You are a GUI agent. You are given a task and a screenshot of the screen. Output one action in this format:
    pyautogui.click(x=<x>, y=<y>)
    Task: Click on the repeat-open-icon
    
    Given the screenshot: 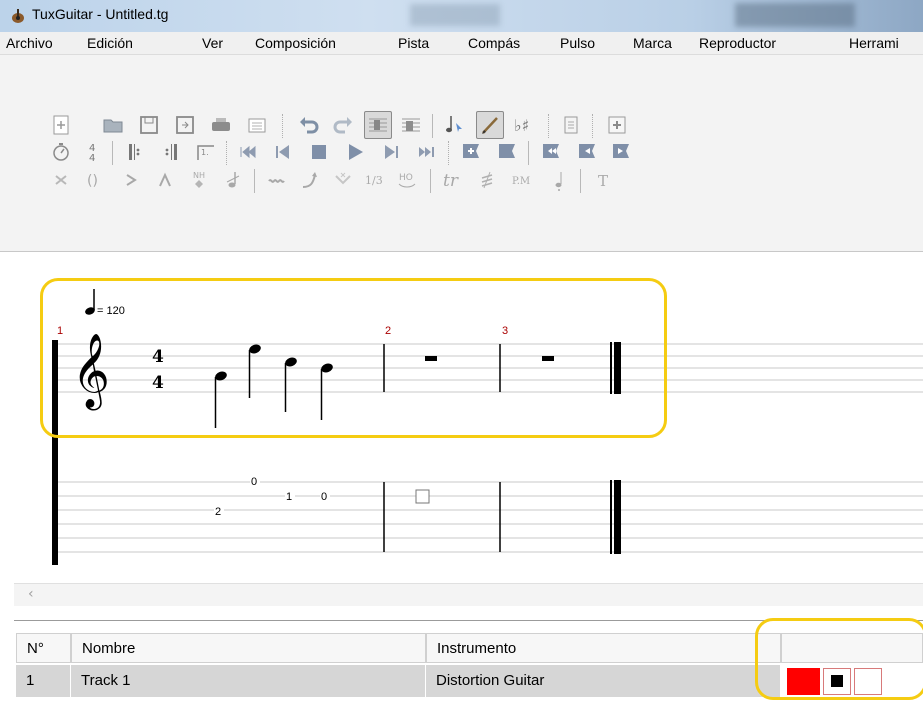 What is the action you would take?
    pyautogui.click(x=135, y=152)
    